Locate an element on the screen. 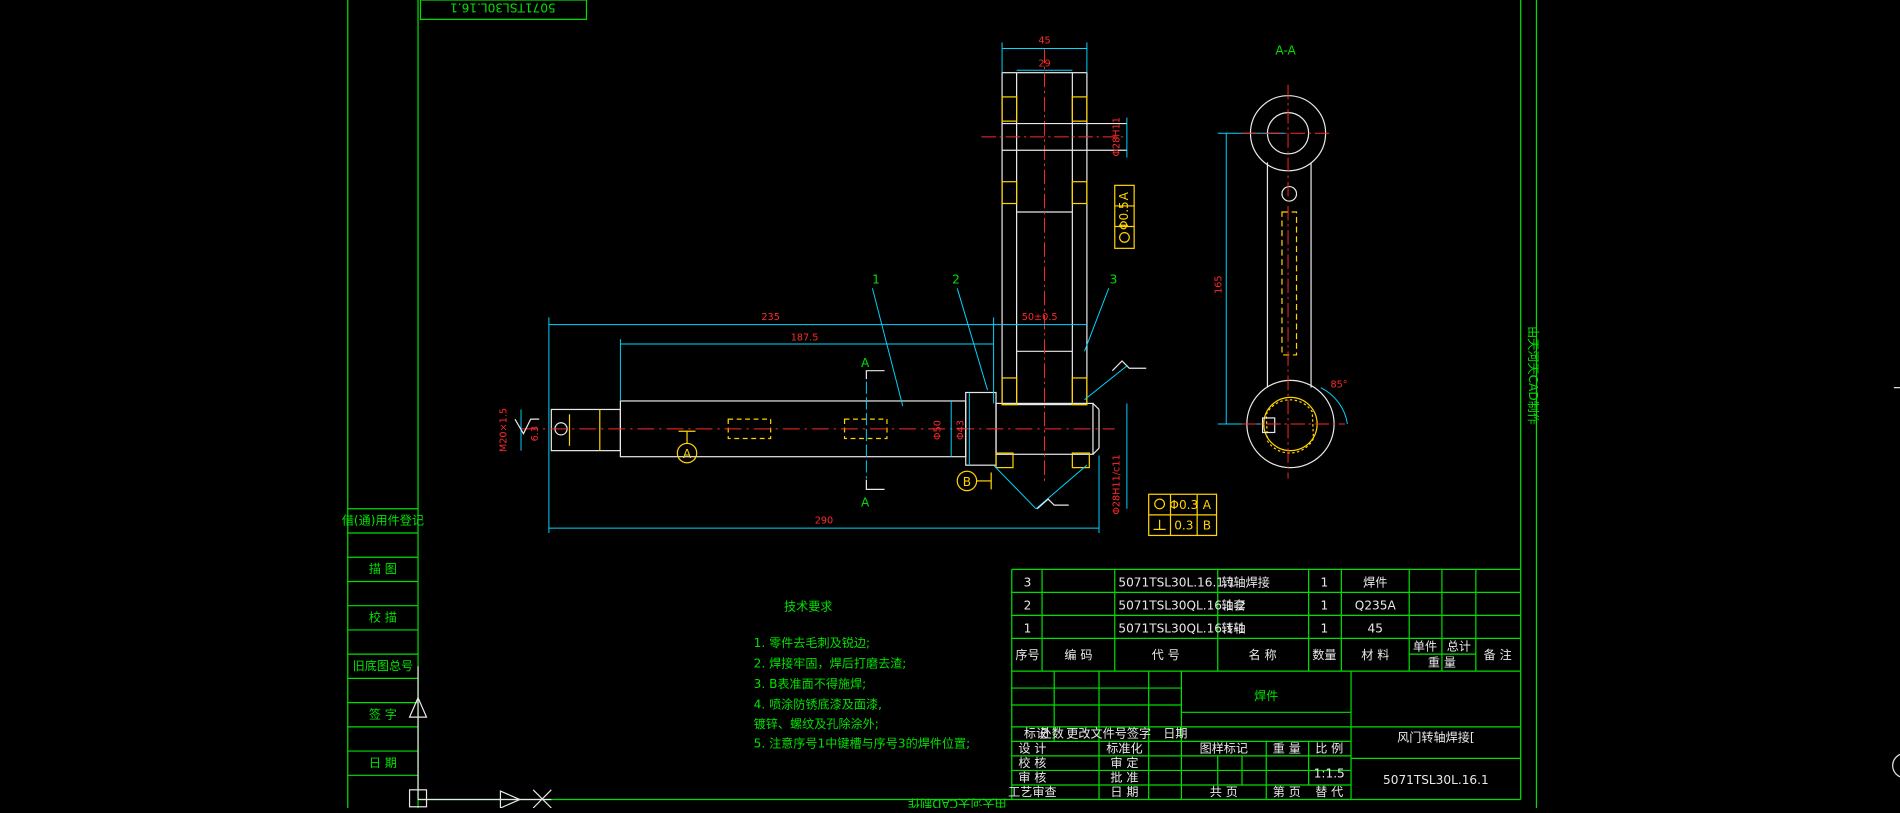 This screenshot has height=813, width=1900. roughness-symbols is located at coordinates (830, 435).